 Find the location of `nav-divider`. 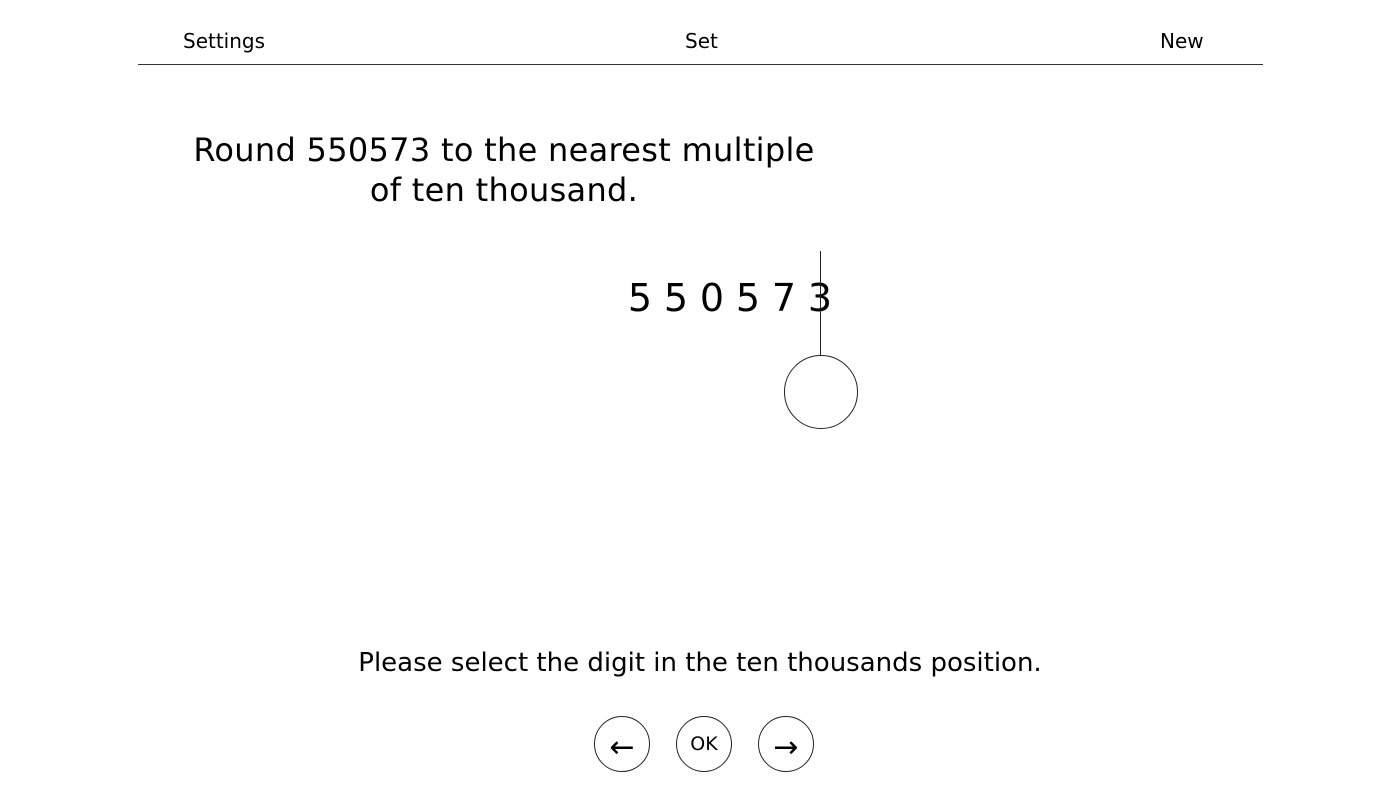

nav-divider is located at coordinates (700, 64).